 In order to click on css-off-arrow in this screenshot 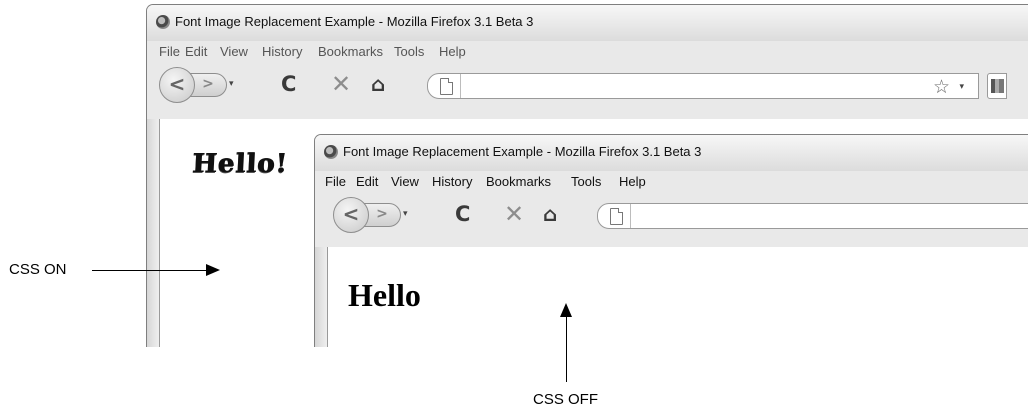, I will do `click(566, 349)`.